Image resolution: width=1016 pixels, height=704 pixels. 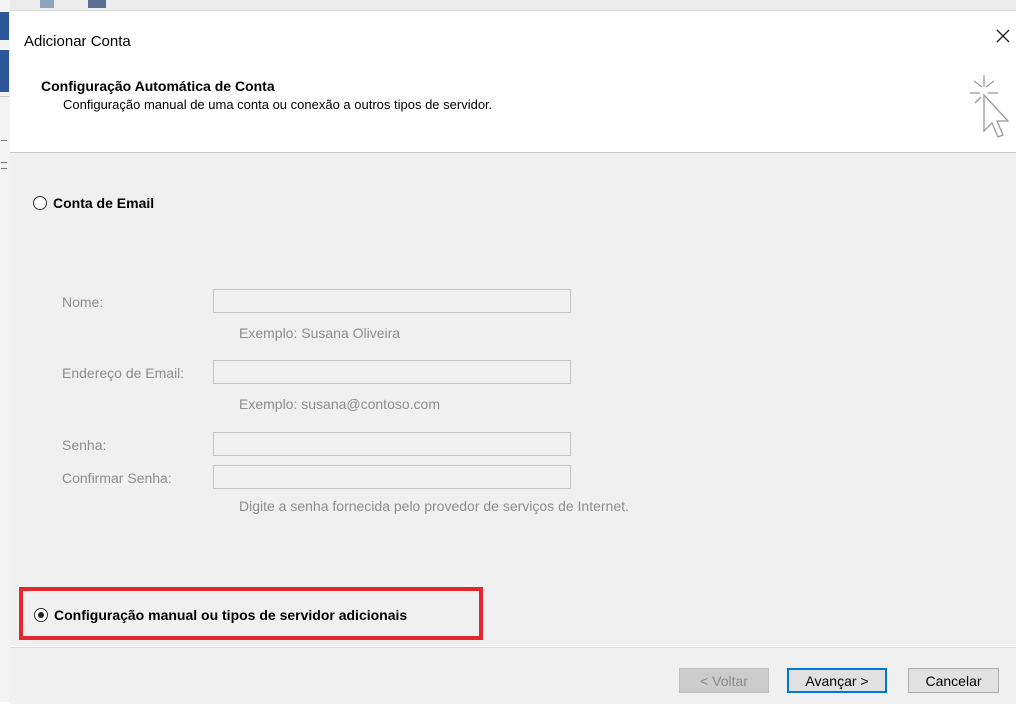 What do you see at coordinates (513, 675) in the screenshot?
I see `dialog-footer: < Voltar Avançar > Cancelar` at bounding box center [513, 675].